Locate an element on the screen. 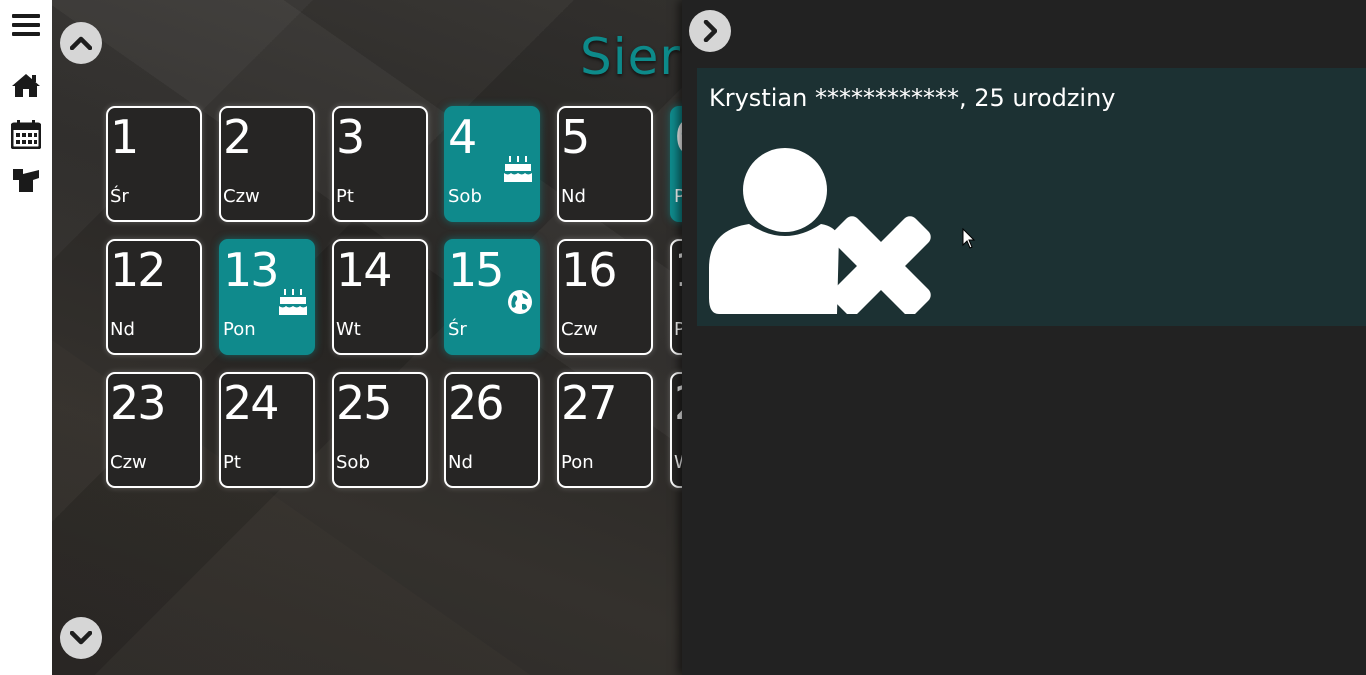 The height and width of the screenshot is (675, 1366). day-name: W is located at coordinates (678, 463).